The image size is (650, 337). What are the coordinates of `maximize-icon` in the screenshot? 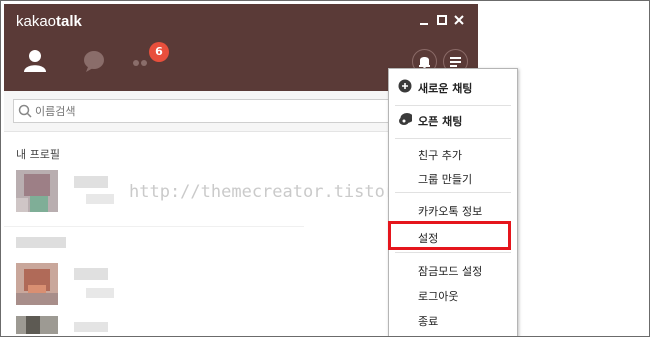 It's located at (442, 20).